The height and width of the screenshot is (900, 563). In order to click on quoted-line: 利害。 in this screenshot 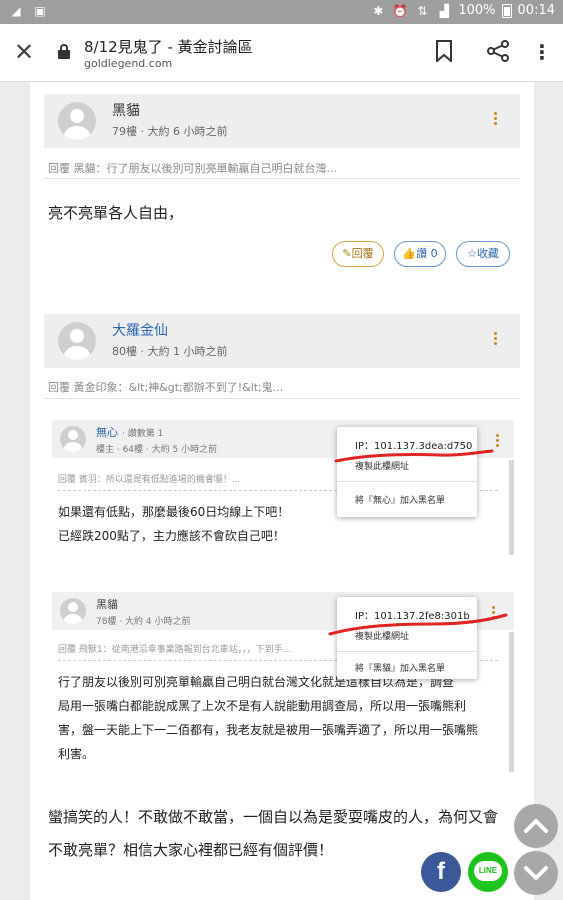, I will do `click(76, 754)`.